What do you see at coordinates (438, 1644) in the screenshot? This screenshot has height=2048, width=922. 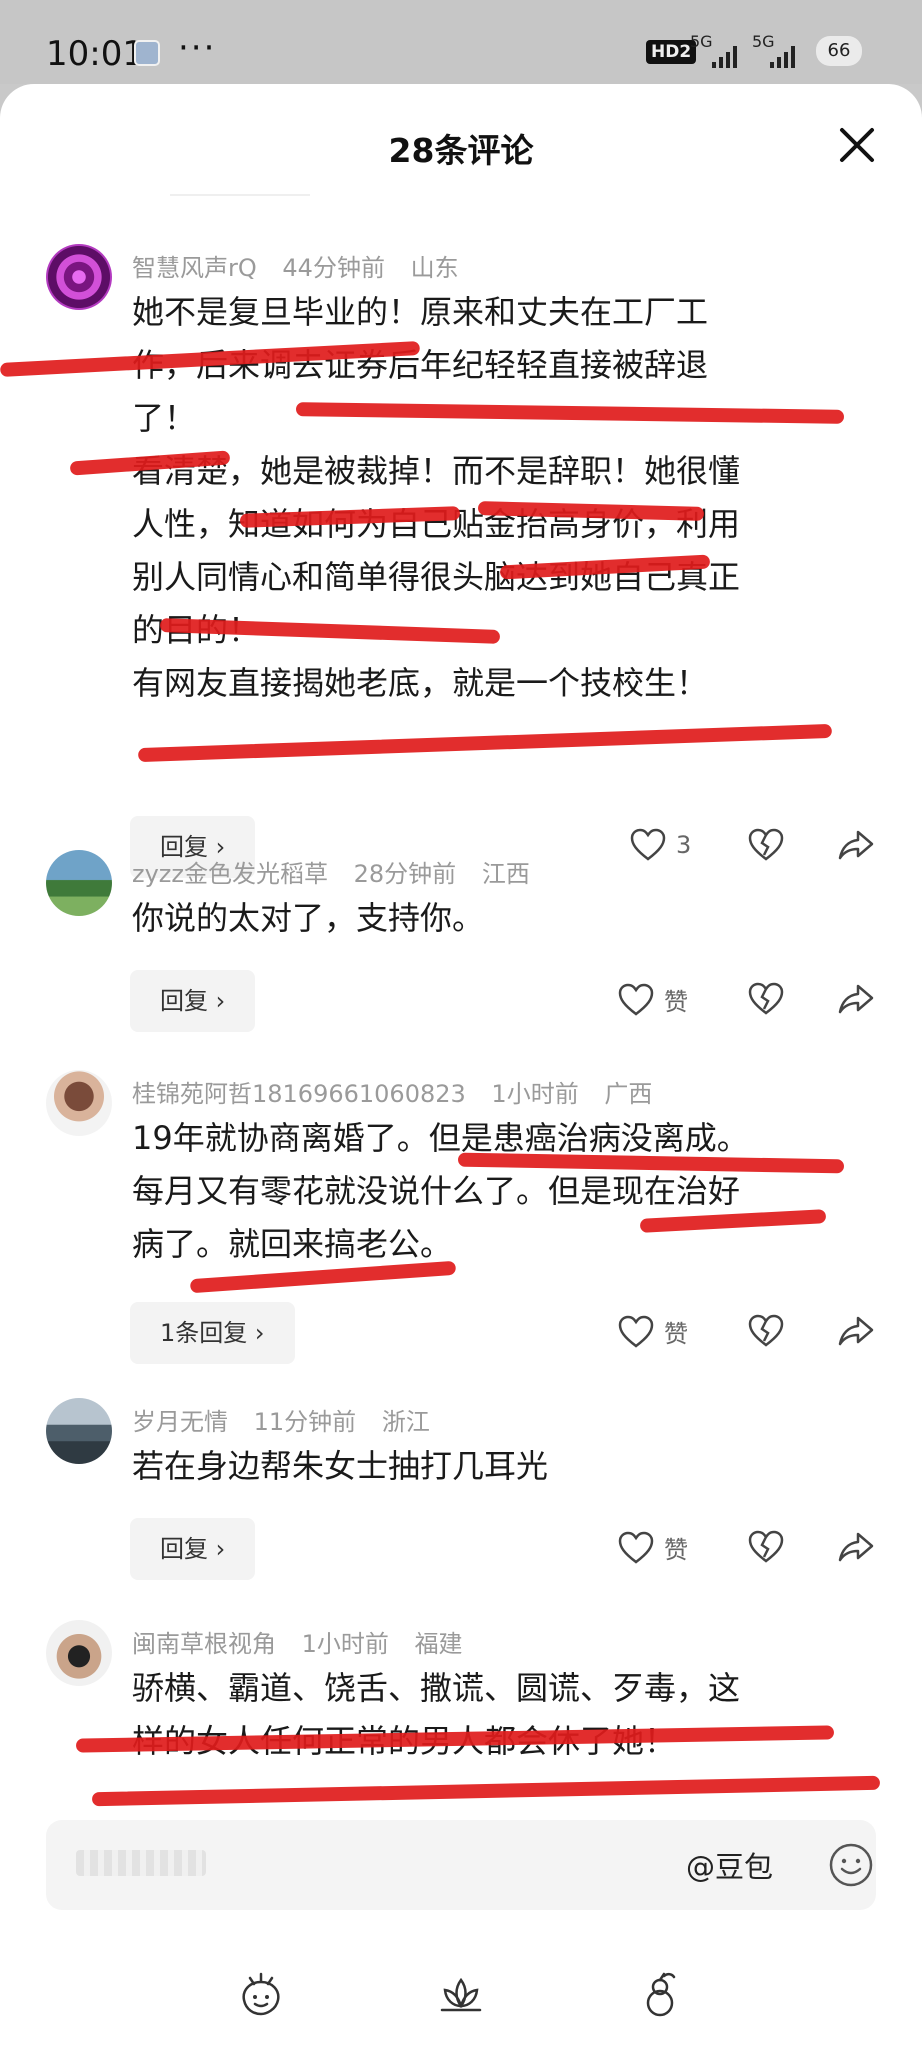 I see `comment-location: 福建` at bounding box center [438, 1644].